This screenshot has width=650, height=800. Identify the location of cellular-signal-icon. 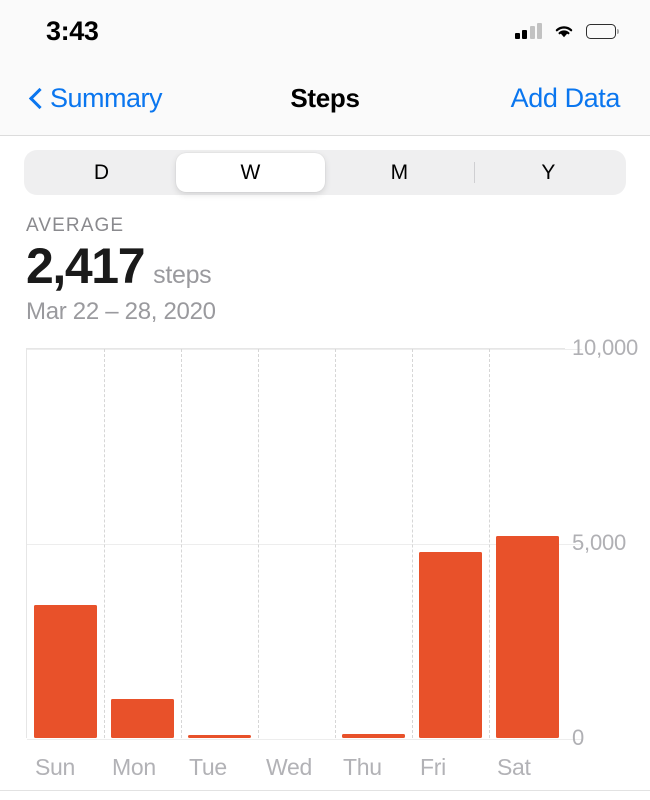
(528, 31).